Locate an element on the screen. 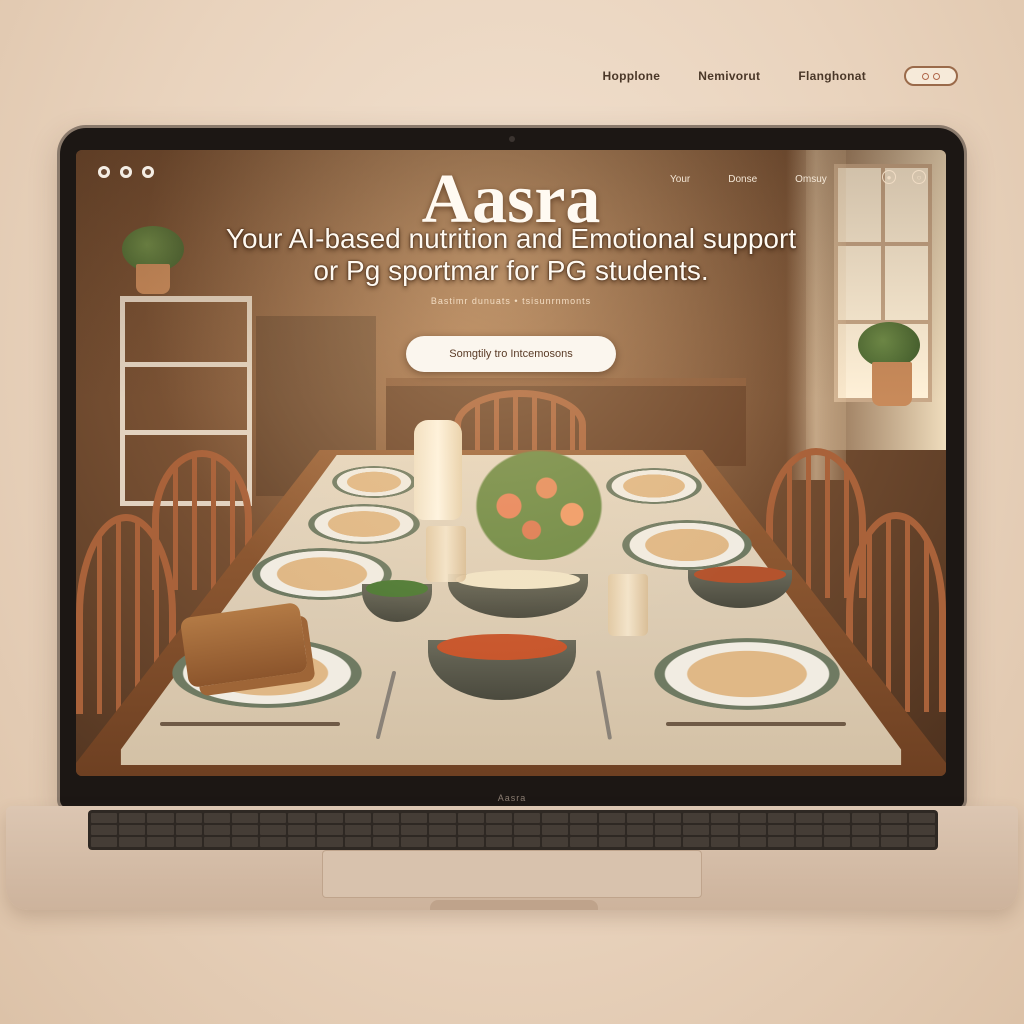 This screenshot has height=1024, width=1024. hero-tagline-line2: or Pg sportmar for PG students. is located at coordinates (511, 270).